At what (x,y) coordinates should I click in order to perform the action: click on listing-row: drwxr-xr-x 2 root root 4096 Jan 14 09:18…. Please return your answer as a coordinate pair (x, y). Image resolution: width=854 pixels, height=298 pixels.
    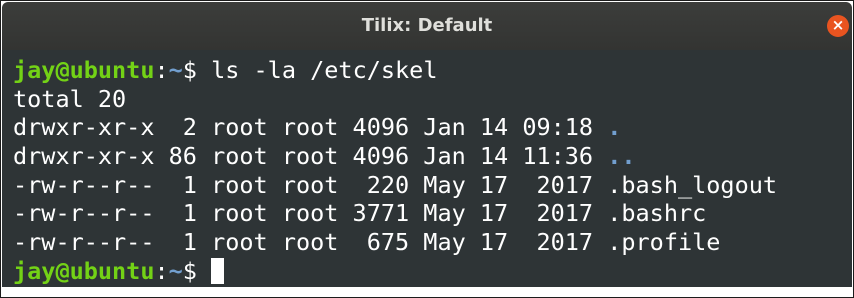
    Looking at the image, I should click on (432, 127).